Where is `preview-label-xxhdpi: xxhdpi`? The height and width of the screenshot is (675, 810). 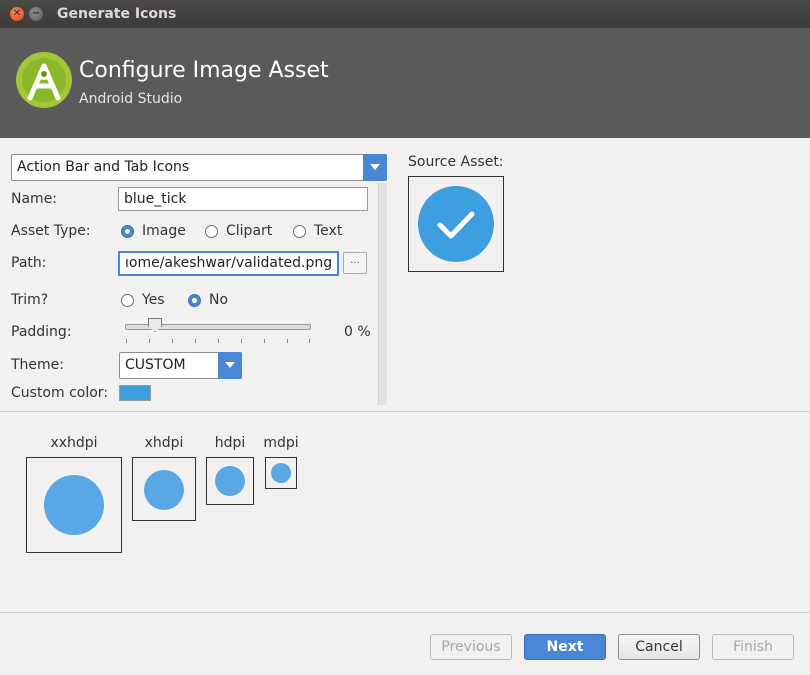
preview-label-xxhdpi: xxhdpi is located at coordinates (74, 443).